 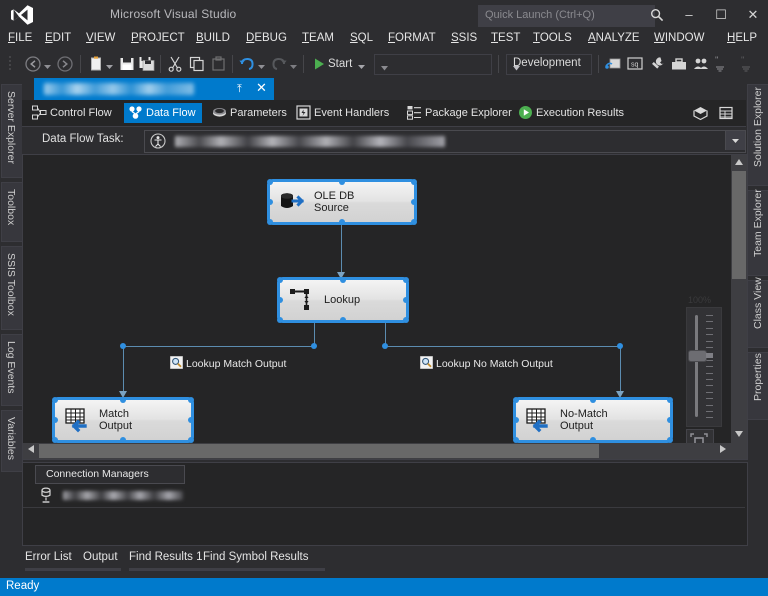 I want to click on dock-tab-solution-explorer: Solution Explorer, so click(x=757, y=135).